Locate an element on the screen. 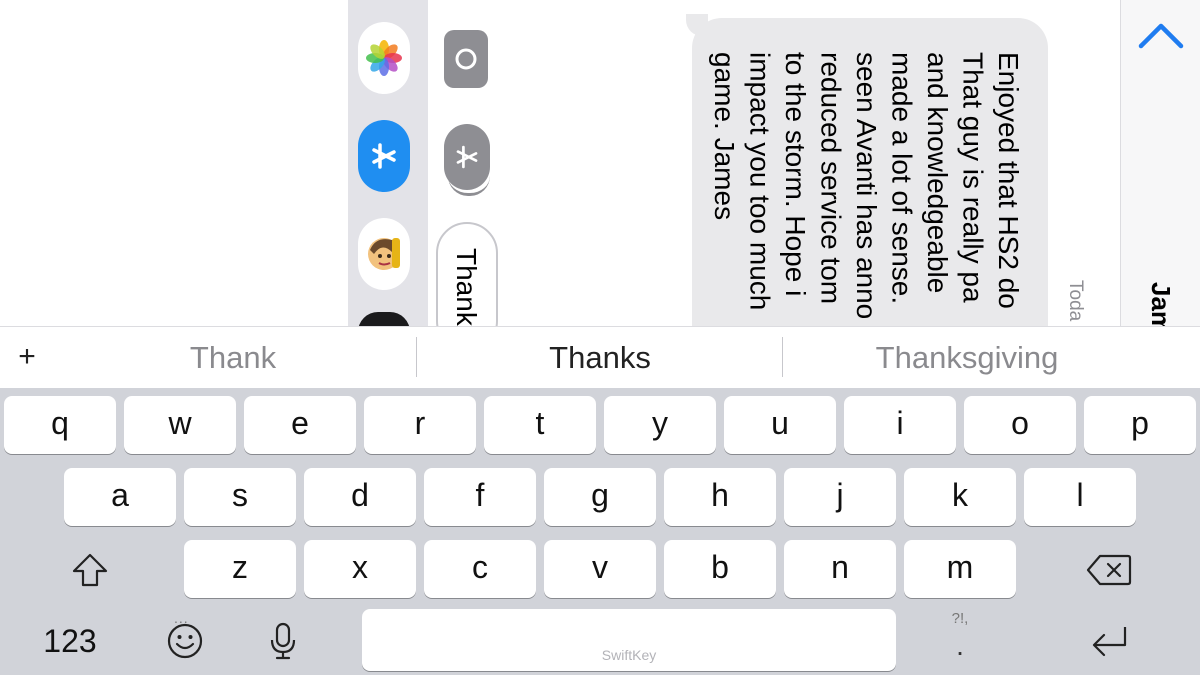 The image size is (1200, 675). microphone-icon is located at coordinates (283, 641).